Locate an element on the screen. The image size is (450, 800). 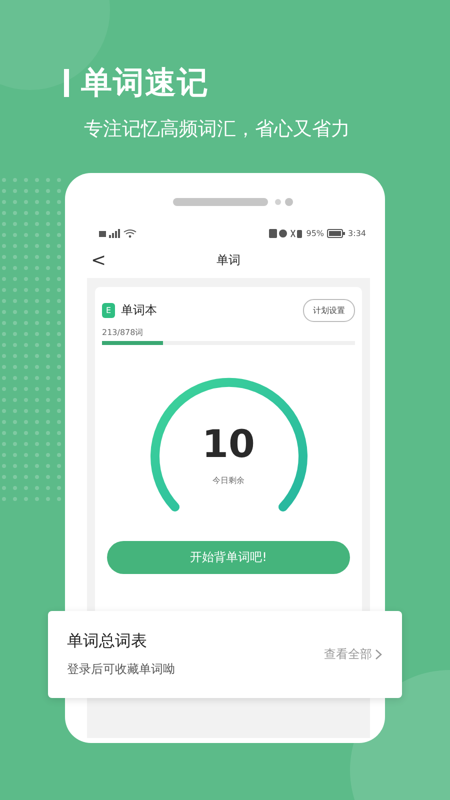
chevron-icon is located at coordinates (378, 654).